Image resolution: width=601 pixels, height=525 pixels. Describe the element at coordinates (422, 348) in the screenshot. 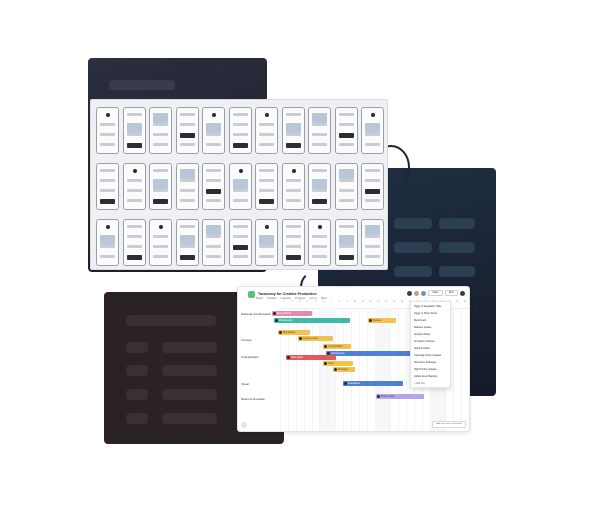

I see `dropdown-item: Alpha Frontline` at that location.